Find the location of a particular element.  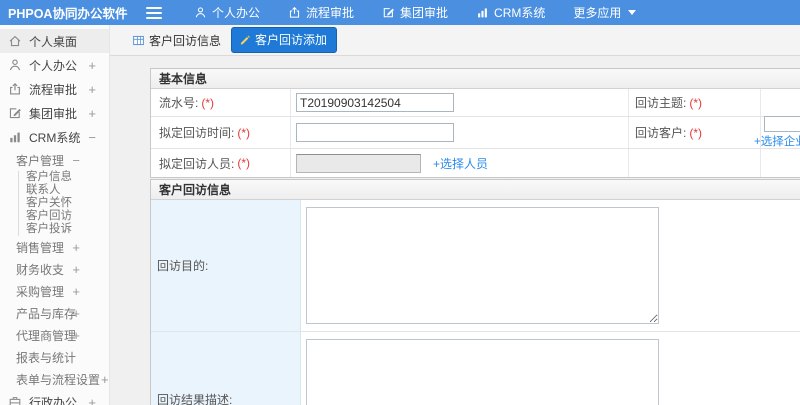

form-row-result: 回访结果描述: is located at coordinates (475, 368).